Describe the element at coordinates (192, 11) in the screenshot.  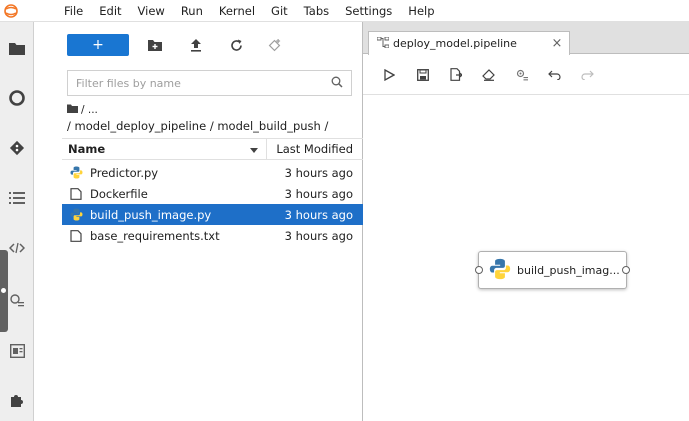
I see `menu-run: Run` at that location.